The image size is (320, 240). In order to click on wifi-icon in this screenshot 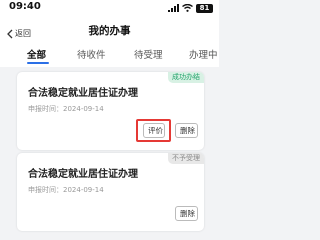, I will do `click(187, 8)`.